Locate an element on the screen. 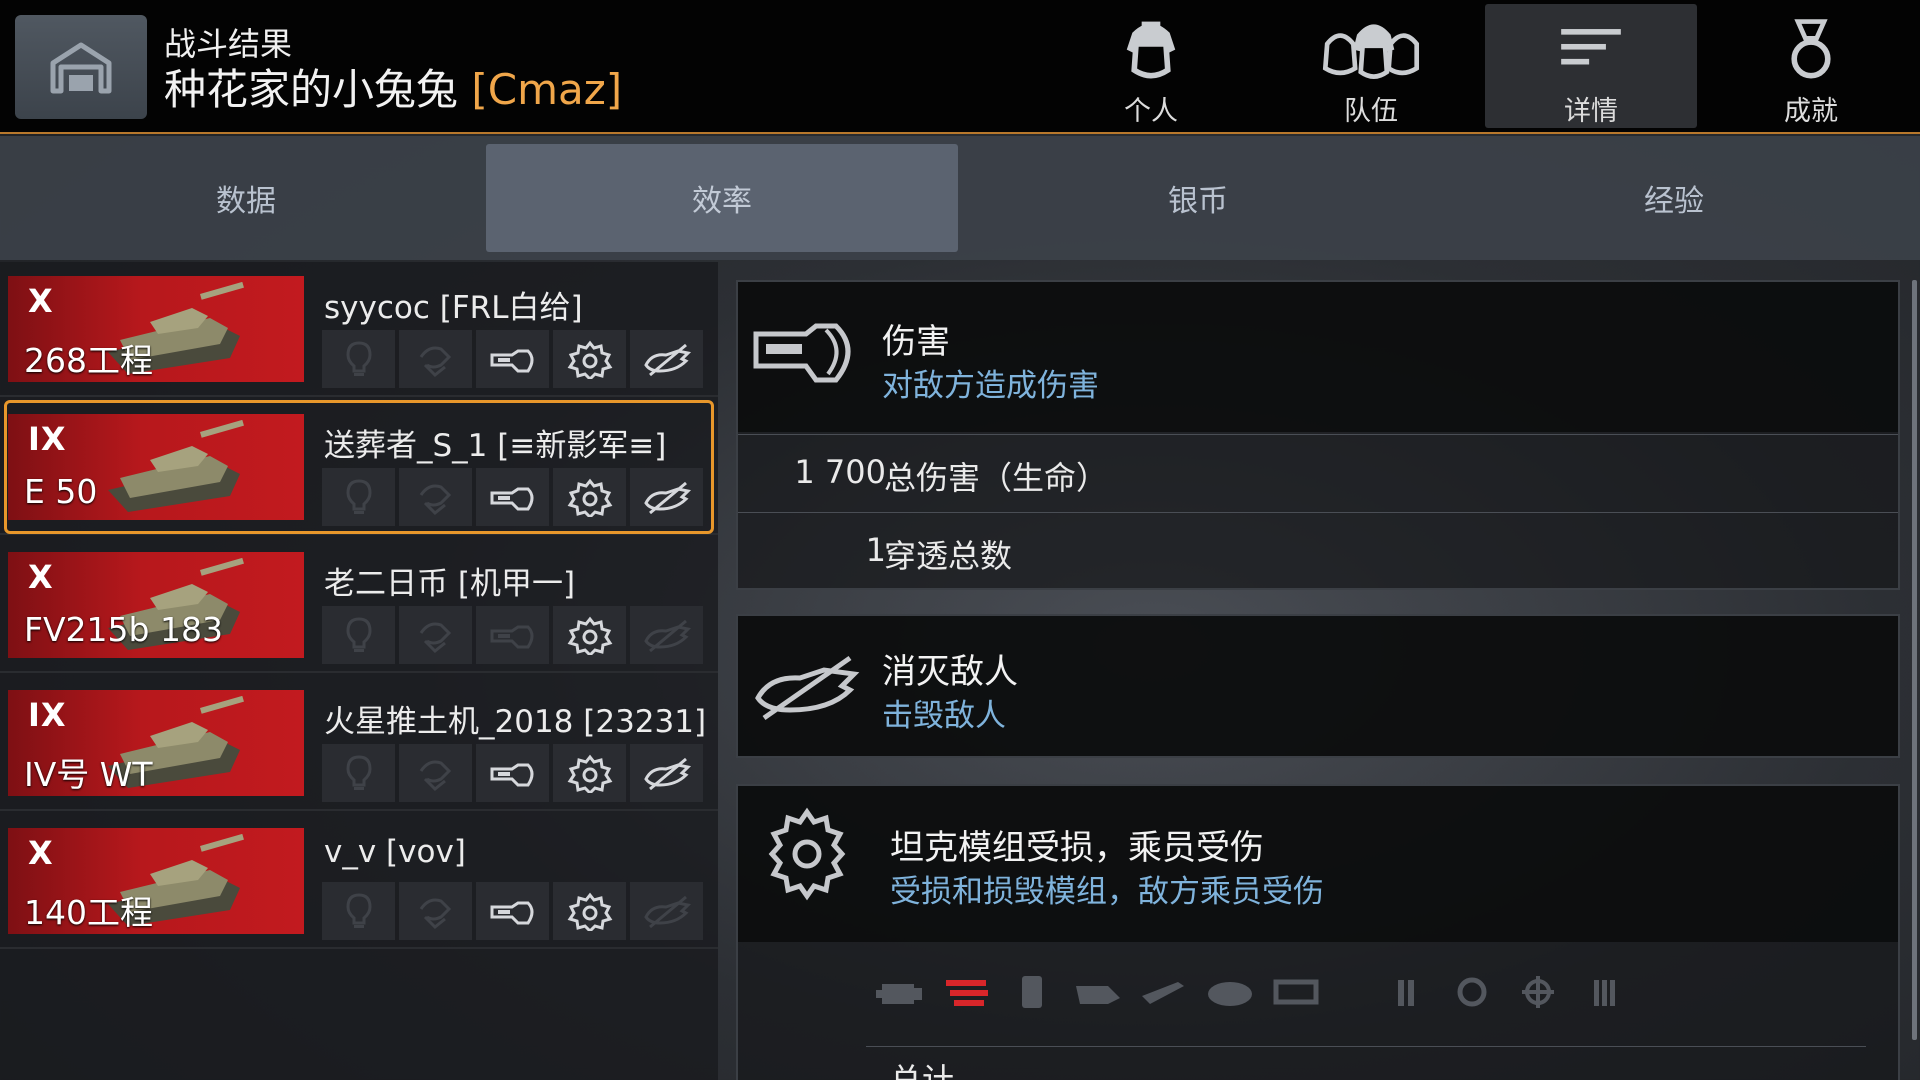  stat-row: 1 700 总伤害（生命） is located at coordinates (1318, 472).